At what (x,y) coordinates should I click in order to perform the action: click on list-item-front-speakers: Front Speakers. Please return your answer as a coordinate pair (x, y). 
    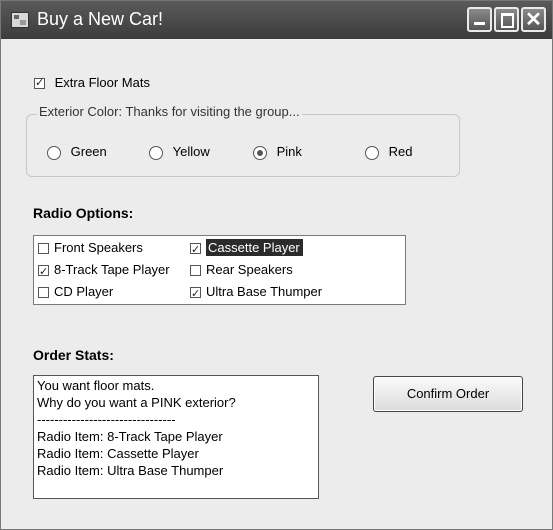
    Looking at the image, I should click on (90, 248).